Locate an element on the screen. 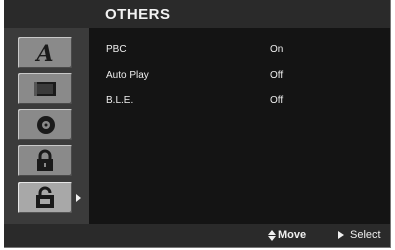  setting-row-pbc: PBC On is located at coordinates (239, 52).